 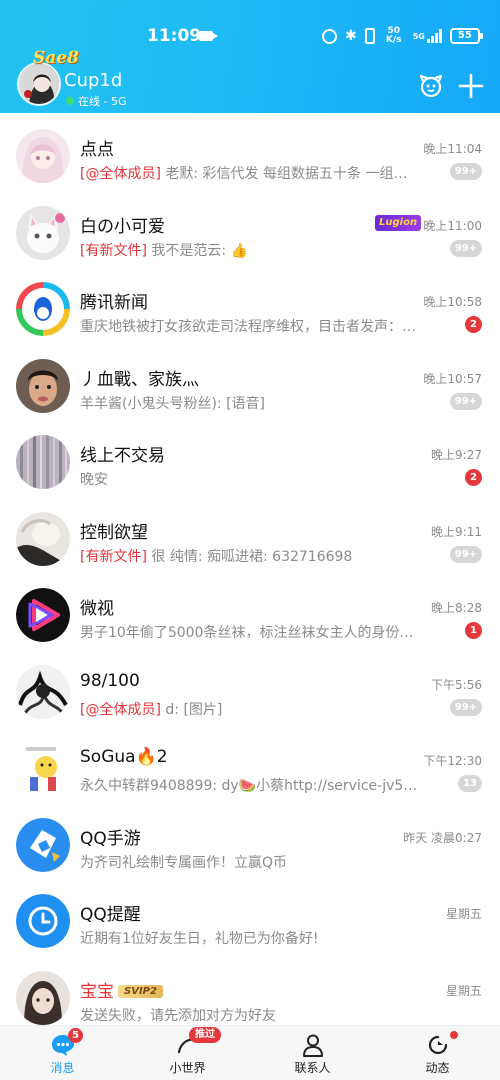 What do you see at coordinates (250, 250) in the screenshot?
I see `conversation-preview: [有新文件] 我不是范云: 👍` at bounding box center [250, 250].